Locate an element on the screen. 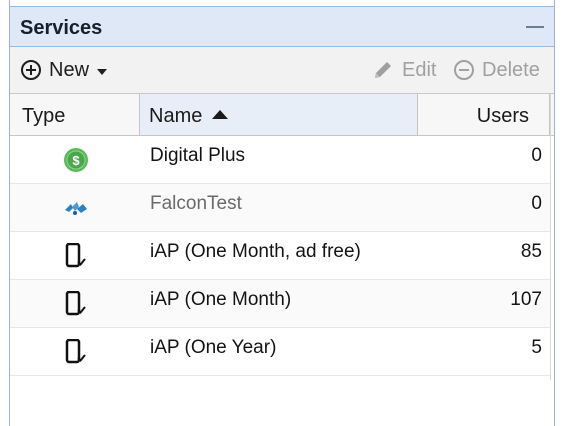 The image size is (566, 426). add-circle-icon is located at coordinates (31, 70).